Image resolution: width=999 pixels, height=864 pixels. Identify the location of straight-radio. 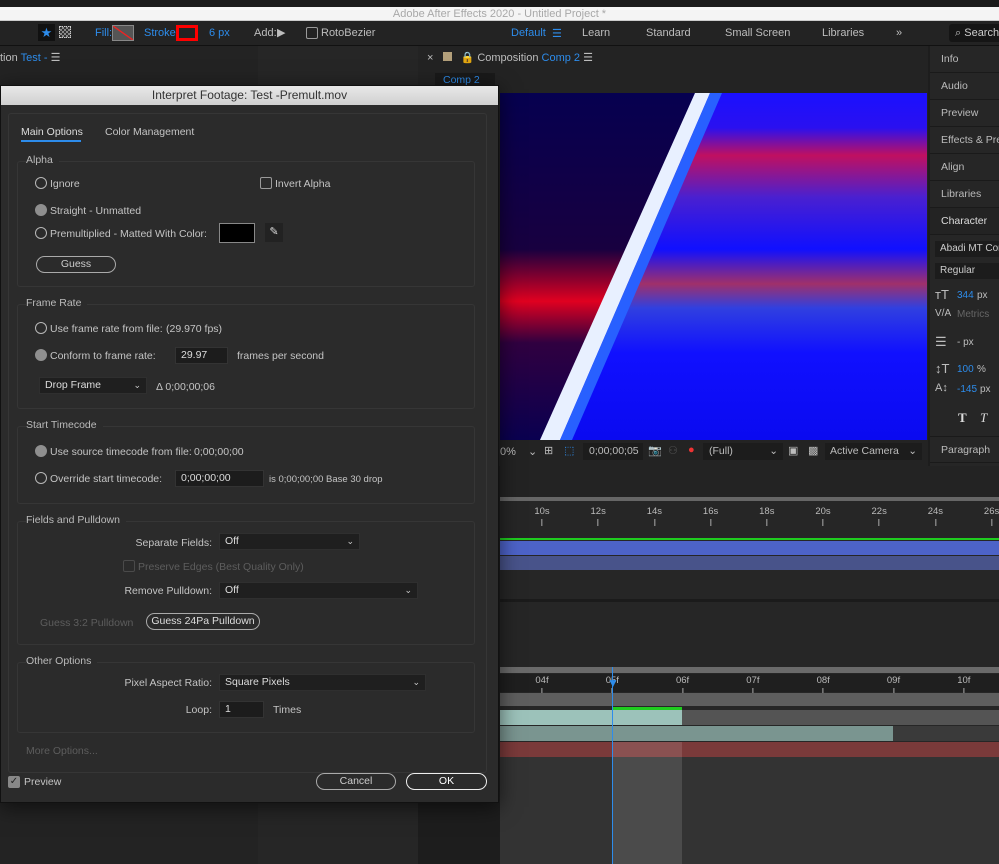
(41, 210).